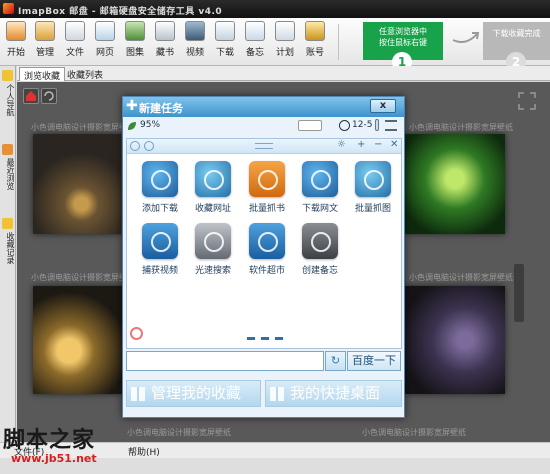 The width and height of the screenshot is (550, 474). Describe the element at coordinates (374, 361) in the screenshot. I see `baidu-search-button: 百度一下` at that location.